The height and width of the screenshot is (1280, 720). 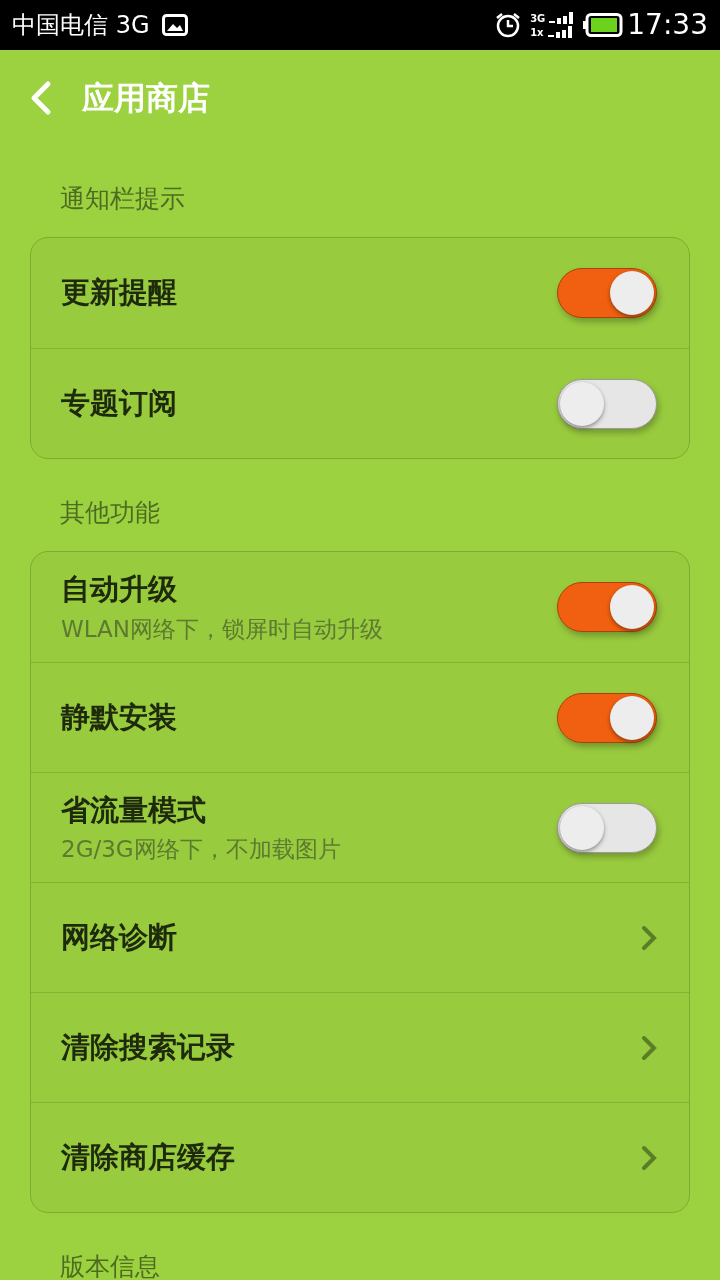 What do you see at coordinates (201, 849) in the screenshot?
I see `setting-description: 2G/3G网络下，不加载图片` at bounding box center [201, 849].